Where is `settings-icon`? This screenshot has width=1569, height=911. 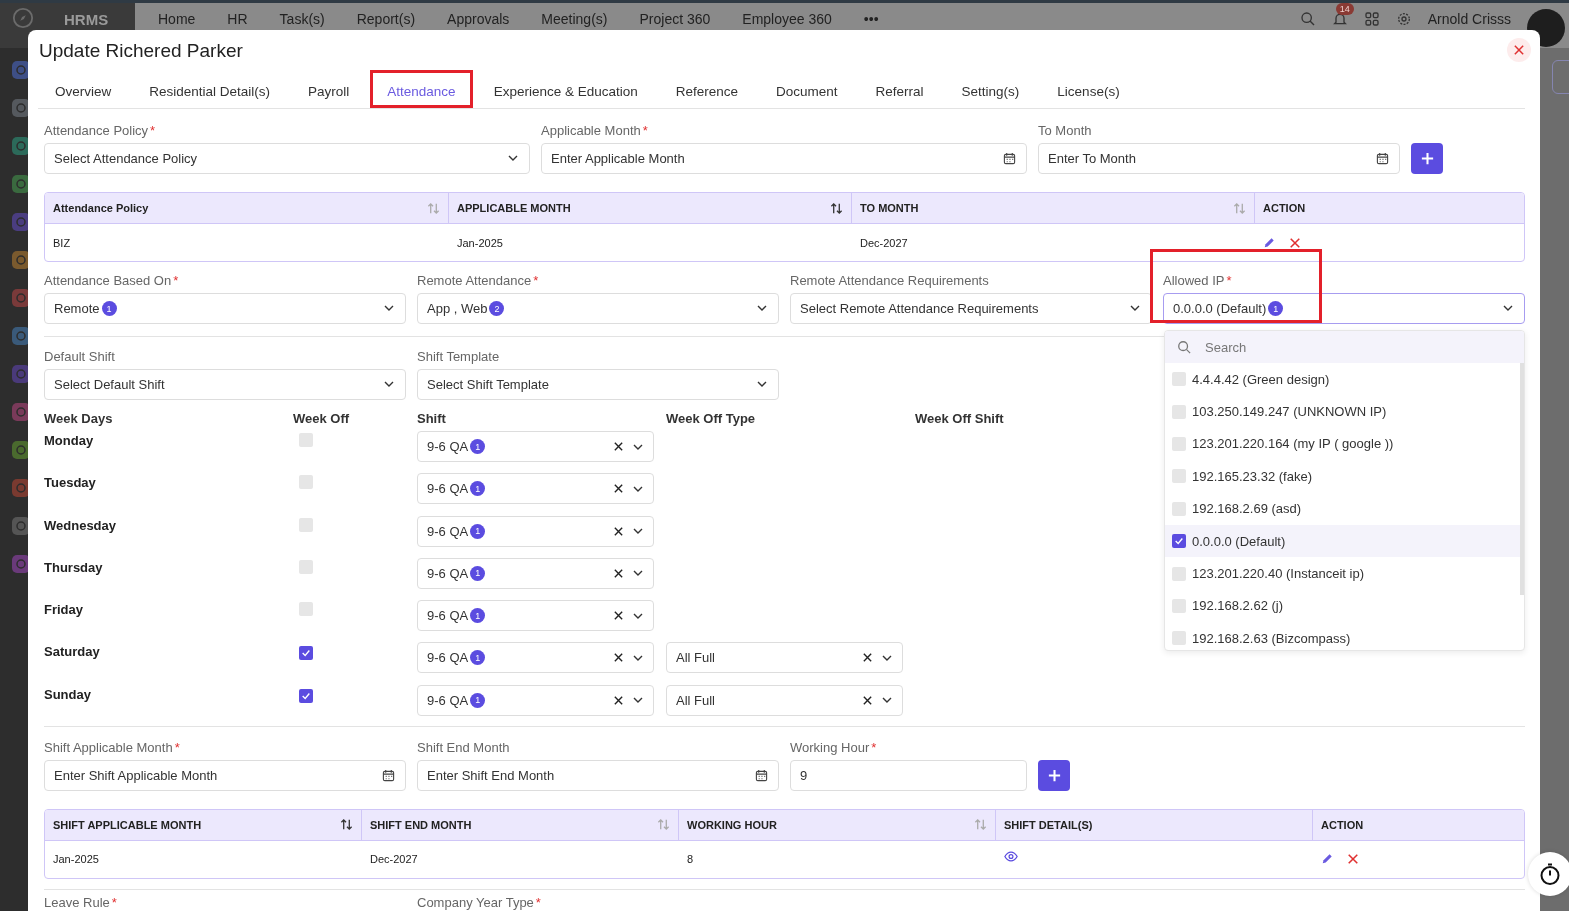 settings-icon is located at coordinates (1403, 19).